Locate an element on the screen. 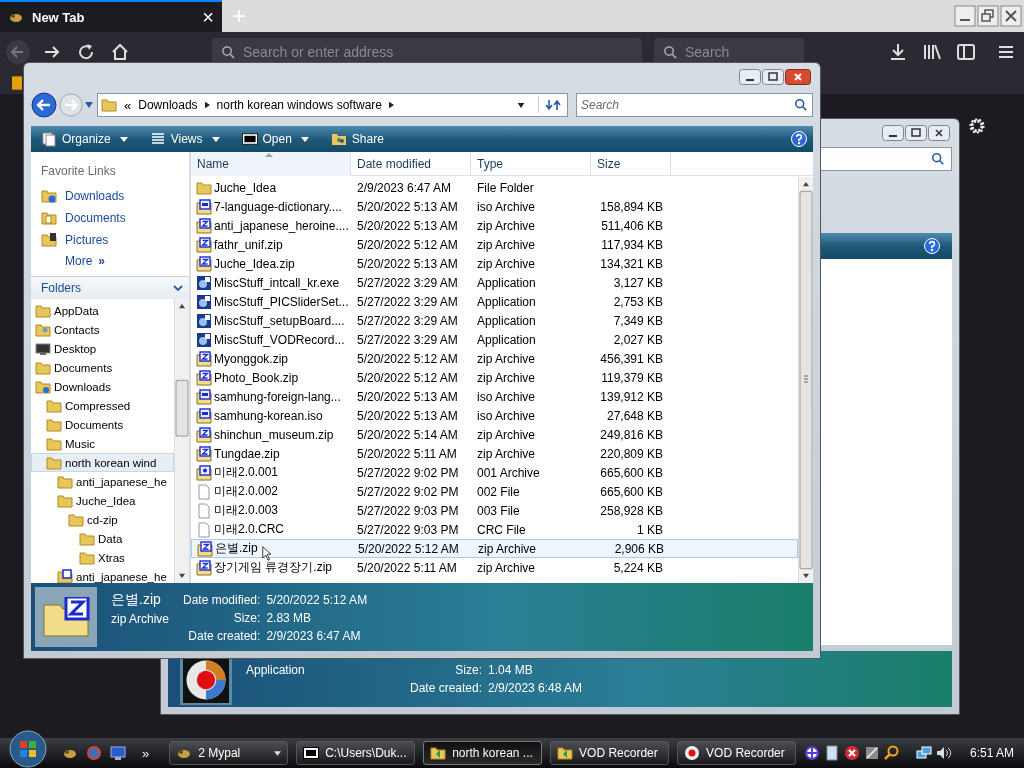  breadcrumb-overflow: « is located at coordinates (128, 105).